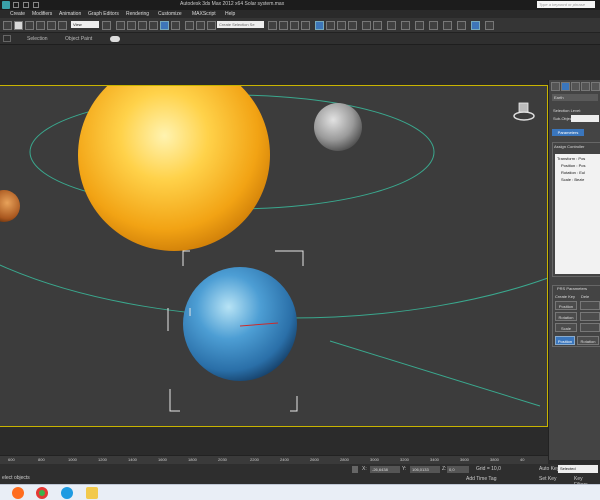  Describe the element at coordinates (153, 25) in the screenshot. I see `angle-snap-icon` at that location.